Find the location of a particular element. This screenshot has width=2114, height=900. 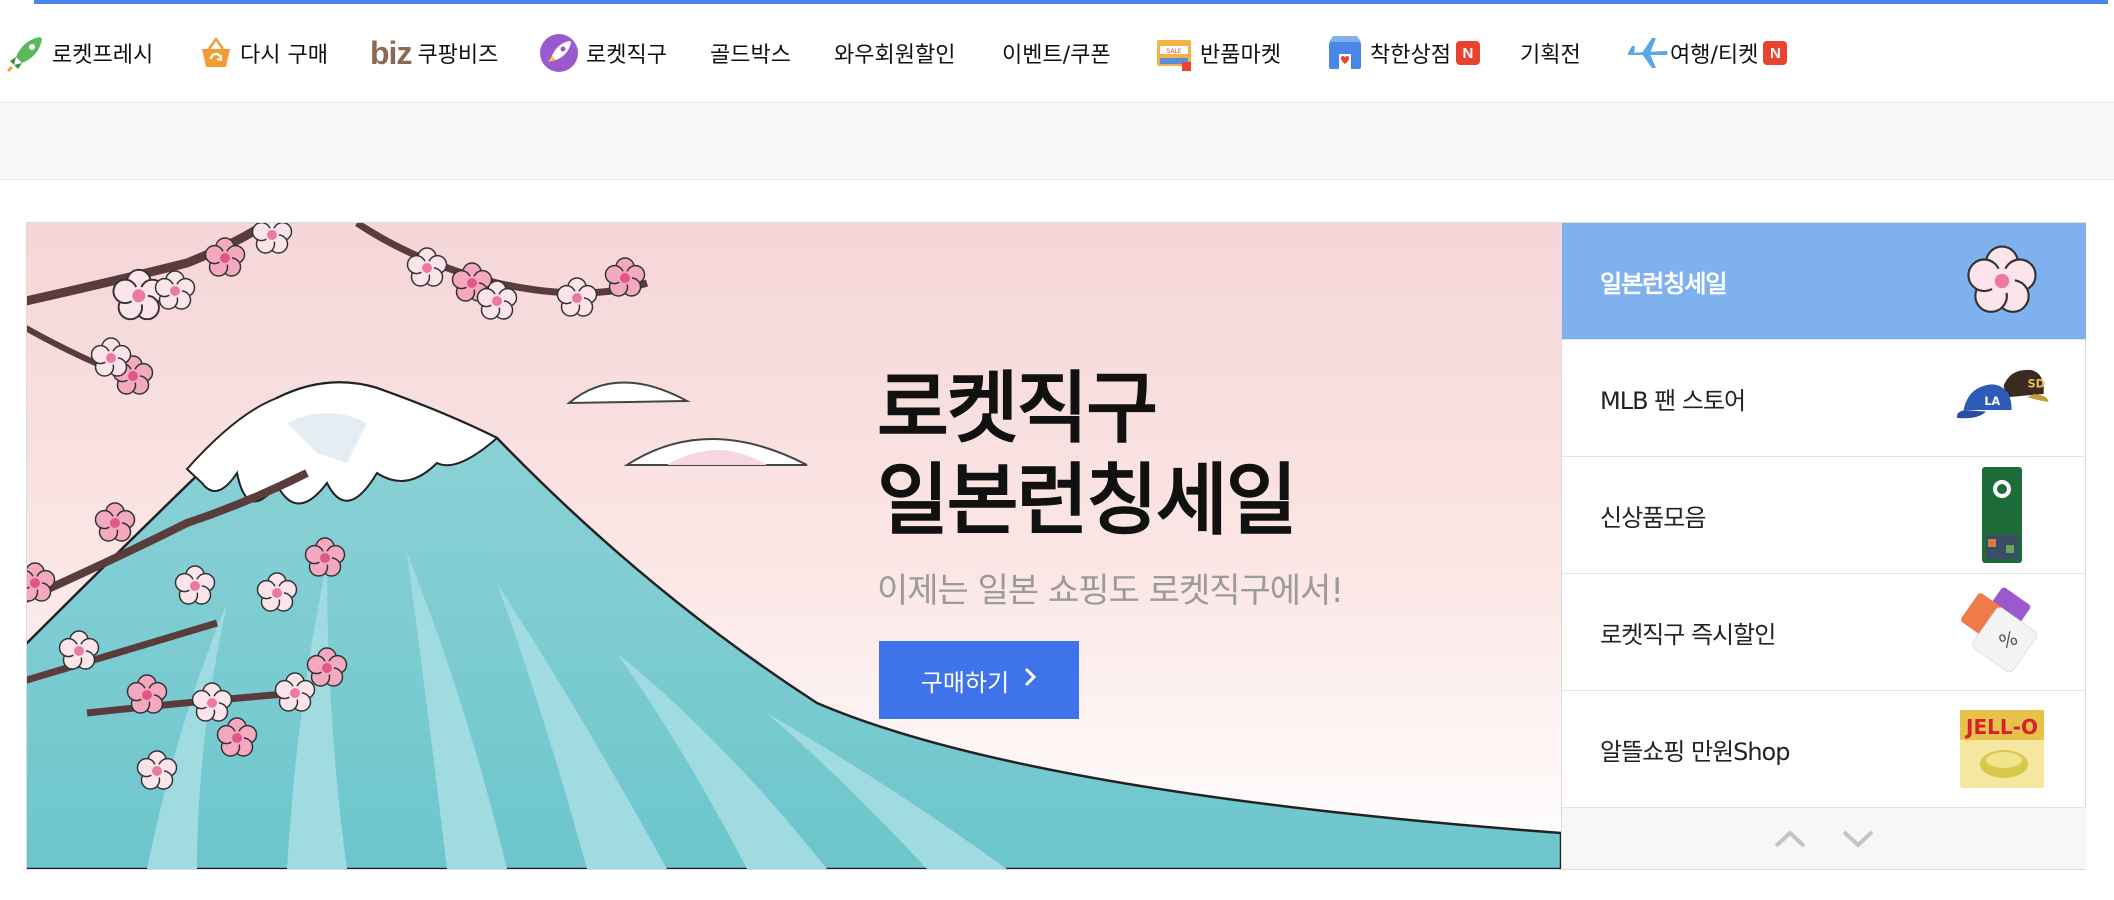

rebuy-bag-icon is located at coordinates (216, 53).